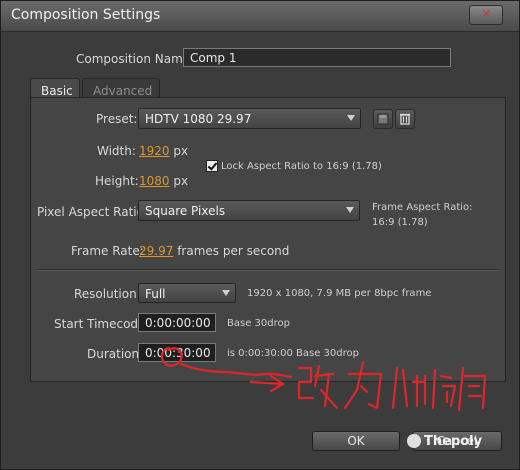 Image resolution: width=520 pixels, height=470 pixels. I want to click on width-value: 1920, so click(154, 151).